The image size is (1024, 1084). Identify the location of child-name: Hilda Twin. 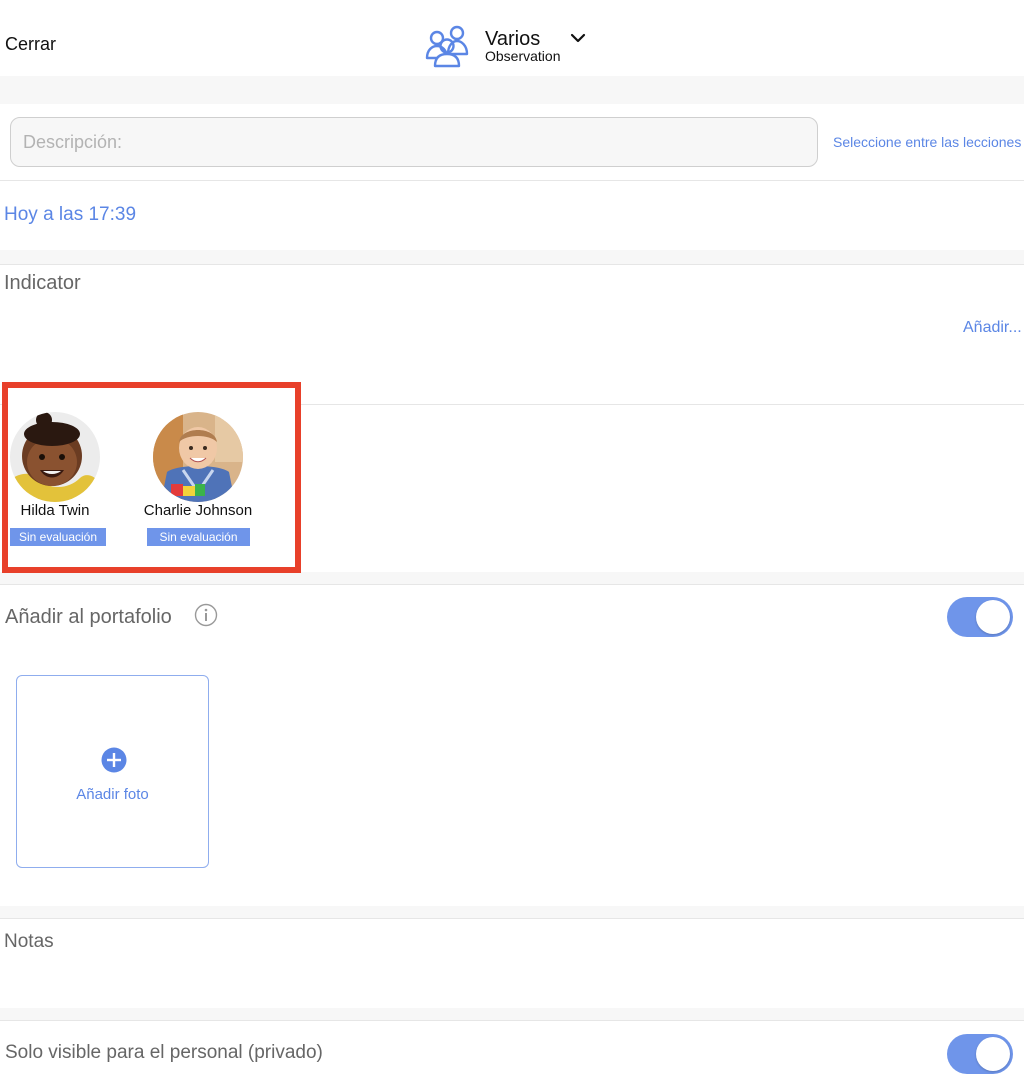
(55, 510).